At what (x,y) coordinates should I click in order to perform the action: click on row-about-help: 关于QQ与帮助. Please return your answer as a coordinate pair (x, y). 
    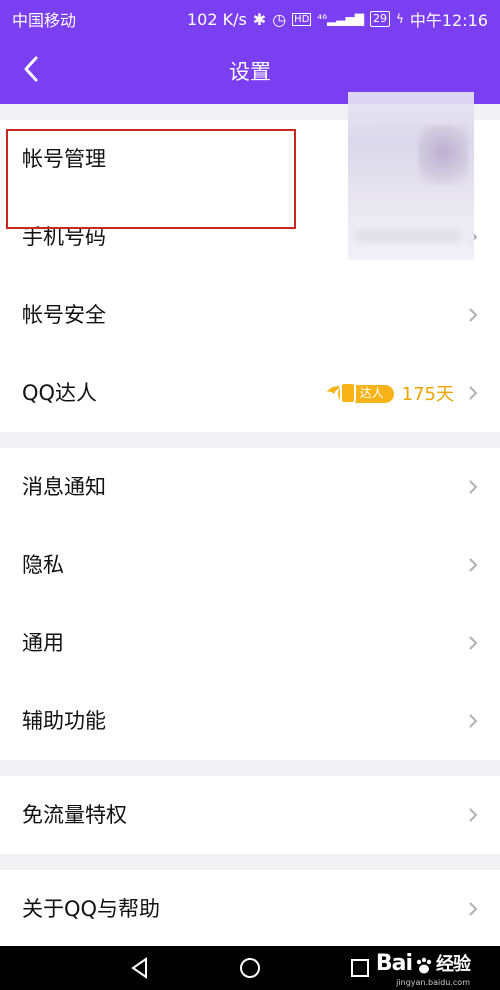
    Looking at the image, I should click on (250, 909).